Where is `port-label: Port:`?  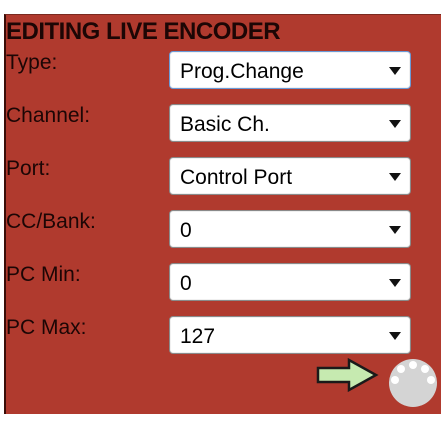
port-label: Port: is located at coordinates (28, 168).